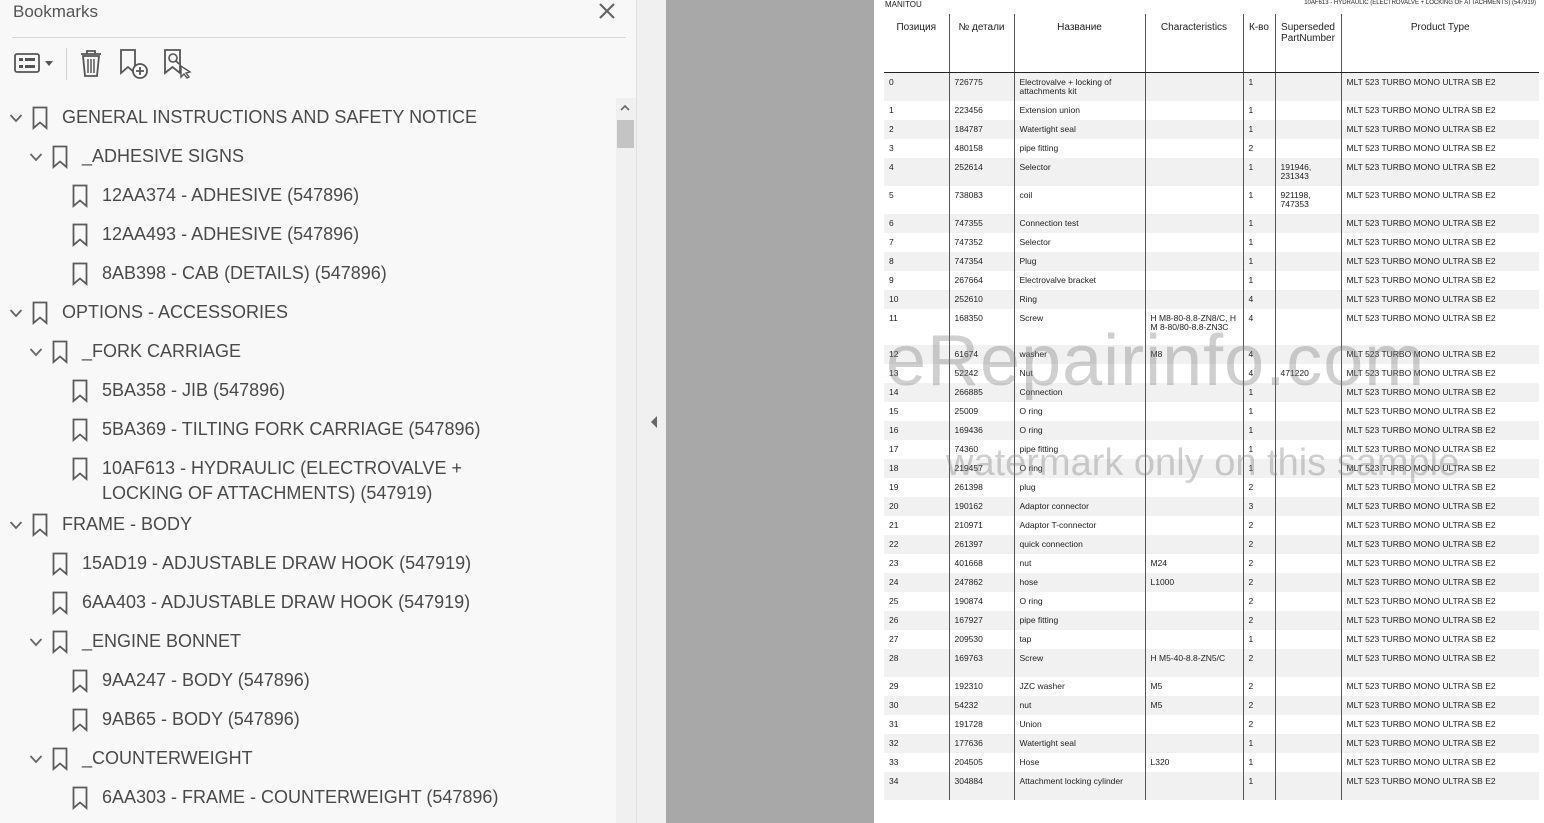 Image resolution: width=1544 pixels, height=823 pixels. What do you see at coordinates (326, 719) in the screenshot?
I see `bookmark-item: 9AB65 - BODY (547896)` at bounding box center [326, 719].